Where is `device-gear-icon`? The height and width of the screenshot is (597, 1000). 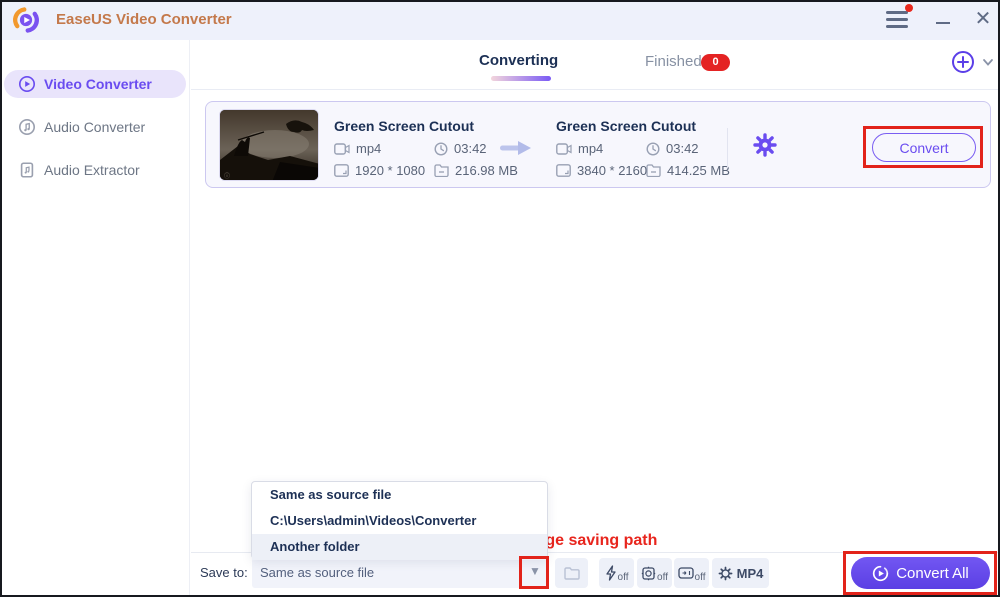
device-gear-icon is located at coordinates (648, 573).